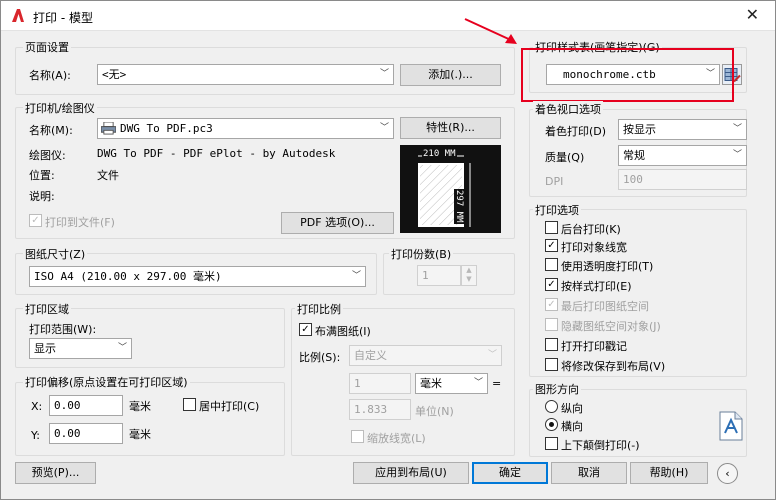 Image resolution: width=776 pixels, height=500 pixels. What do you see at coordinates (63, 329) in the screenshot?
I see `plot-range-label: 打印范围(W):` at bounding box center [63, 329].